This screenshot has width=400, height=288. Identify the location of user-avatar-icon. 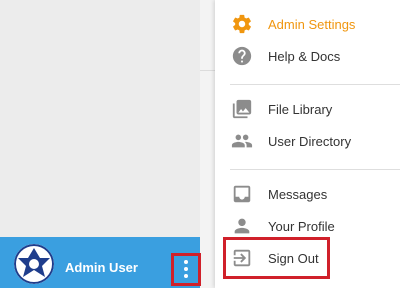
(34, 264).